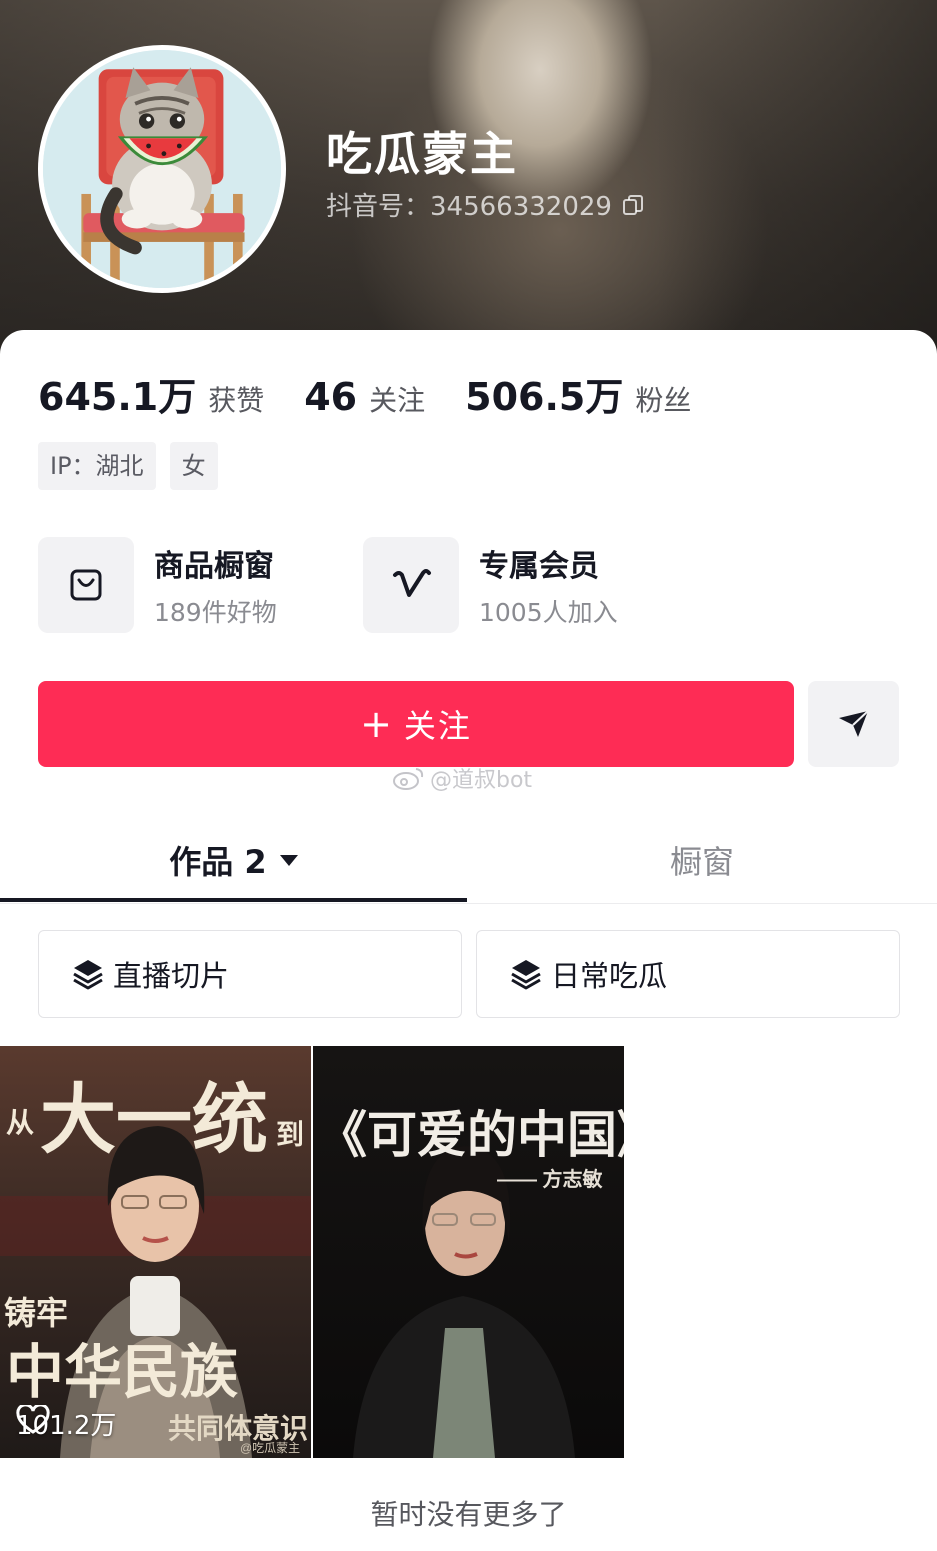  I want to click on weibo-logo-icon, so click(408, 779).